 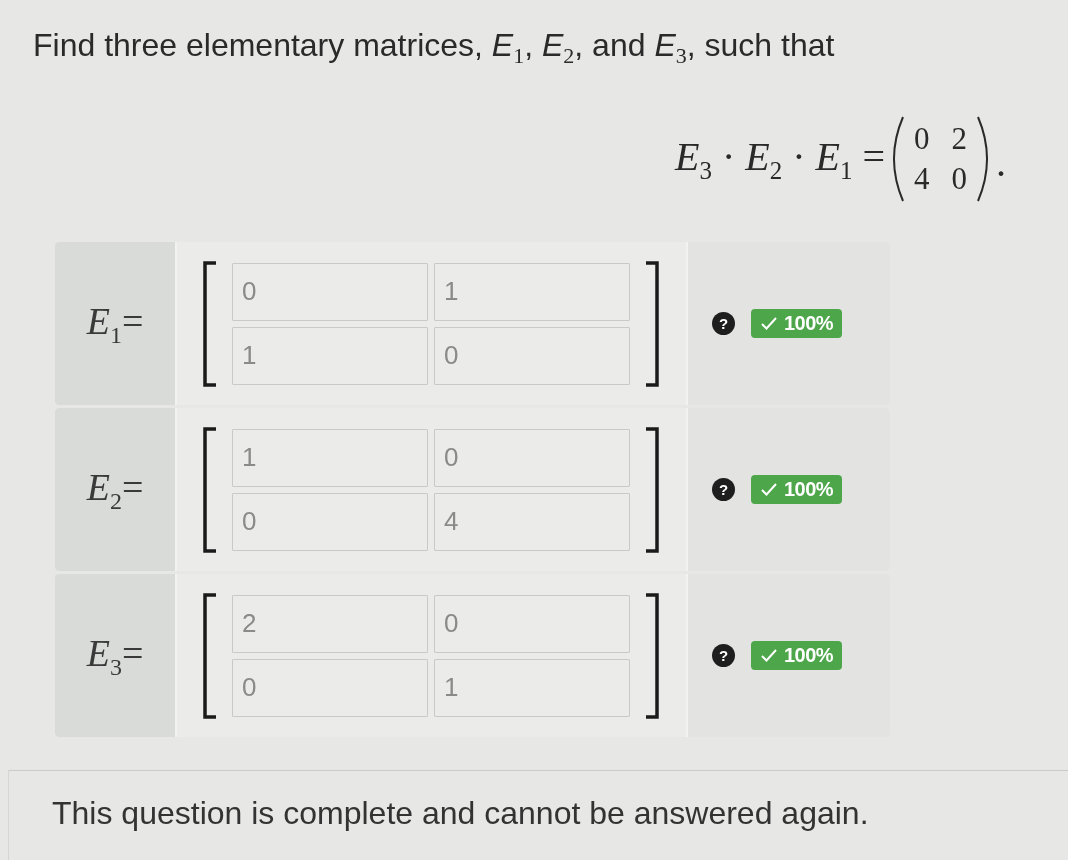 I want to click on matrix-entry: 4, so click(x=922, y=179).